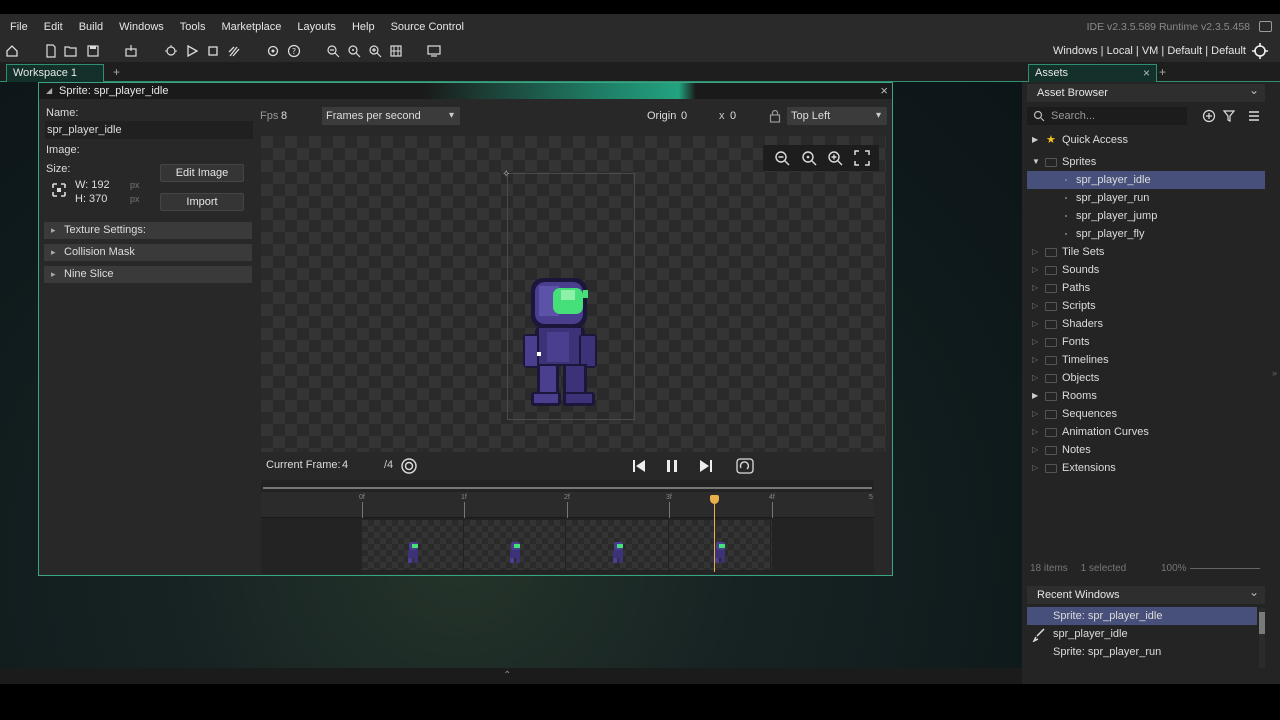 Image resolution: width=1280 pixels, height=720 pixels. I want to click on tree-folder: ▷ Objects, so click(1146, 378).